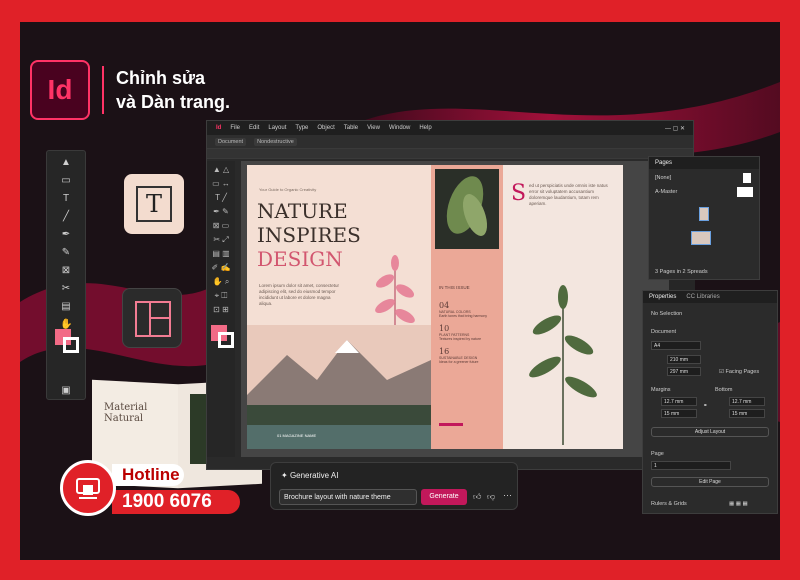  I want to click on gen-ai-title: ✦ Generative AI, so click(309, 475).